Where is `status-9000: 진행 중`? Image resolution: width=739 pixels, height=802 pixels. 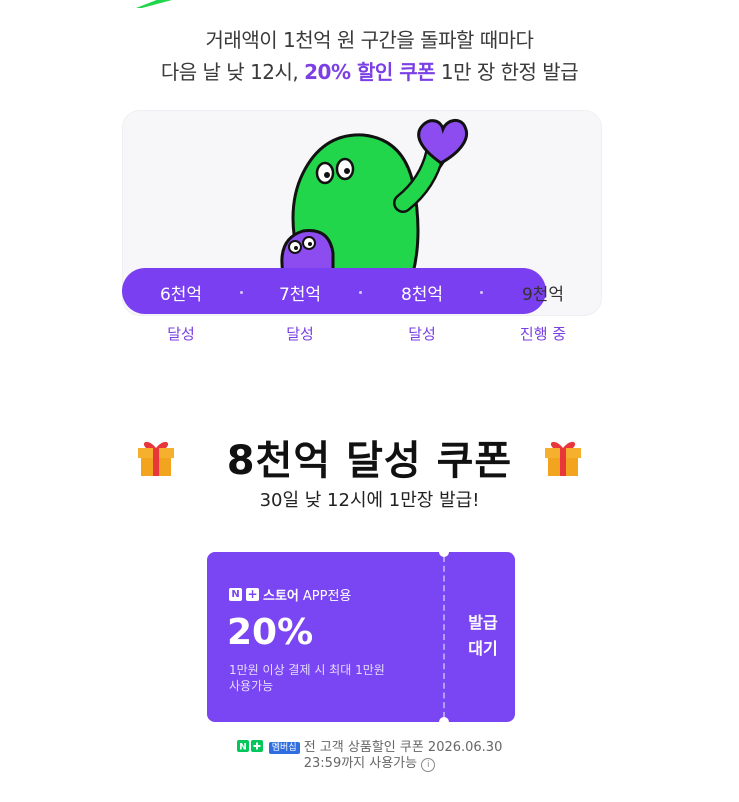 status-9000: 진행 중 is located at coordinates (543, 334).